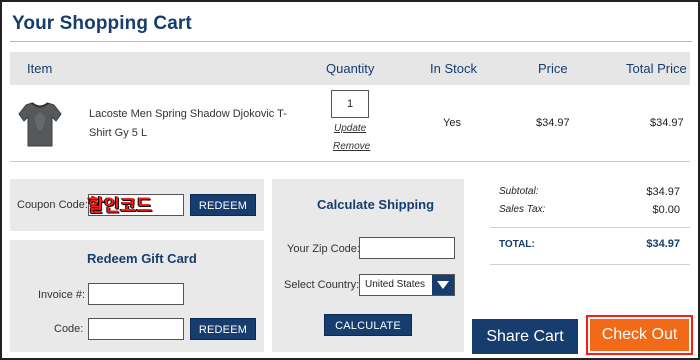  I want to click on header-in-stock: In Stock, so click(453, 68).